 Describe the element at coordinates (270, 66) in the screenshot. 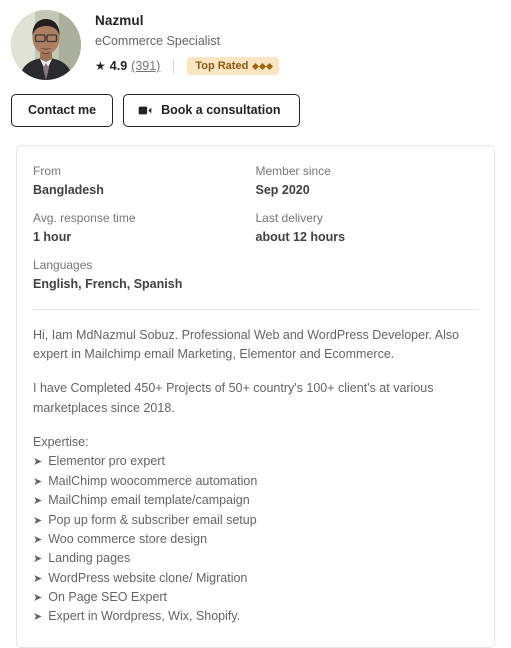

I see `diamond-icon` at that location.